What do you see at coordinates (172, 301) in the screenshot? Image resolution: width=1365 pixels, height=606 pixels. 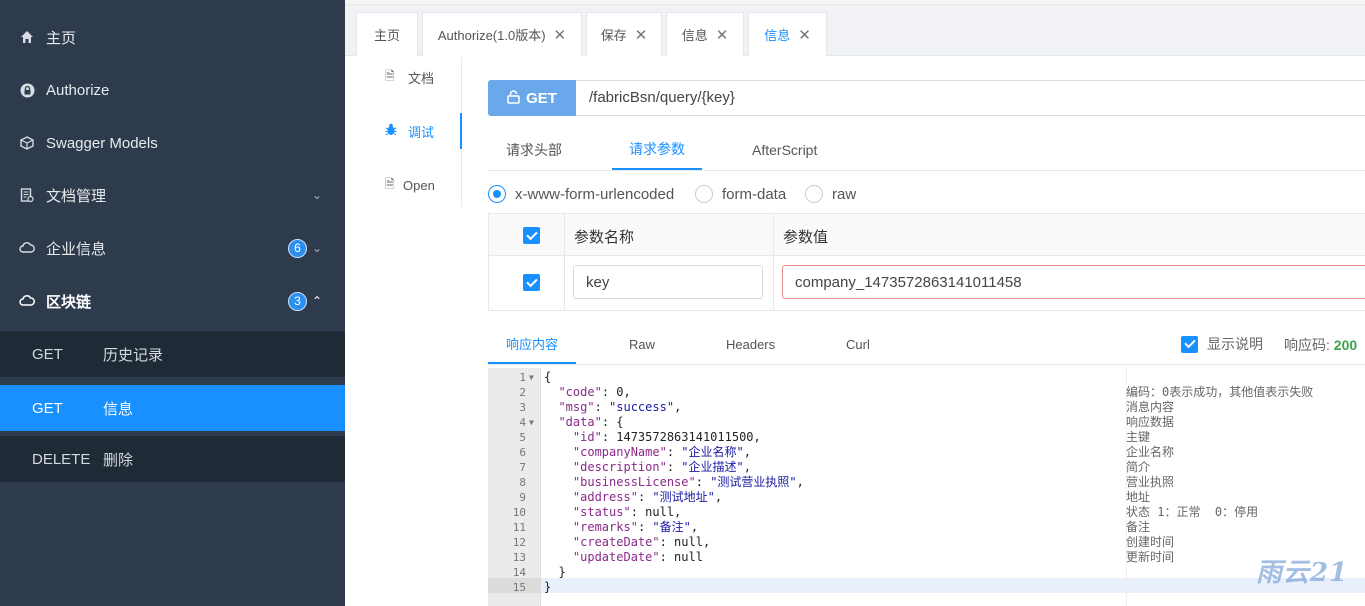 I see `sidebar-item-blockchain: 区块链 3 ⌃` at bounding box center [172, 301].